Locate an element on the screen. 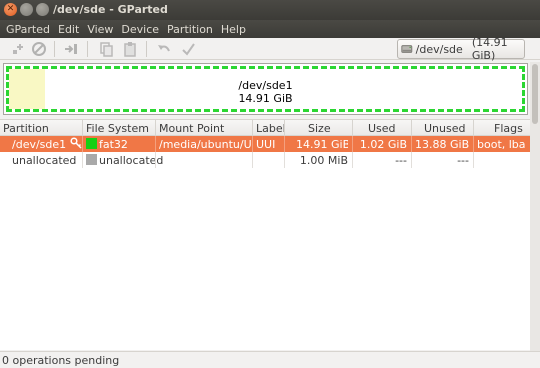 The image size is (540, 368). cell-size: 14.91 GiB is located at coordinates (322, 144).